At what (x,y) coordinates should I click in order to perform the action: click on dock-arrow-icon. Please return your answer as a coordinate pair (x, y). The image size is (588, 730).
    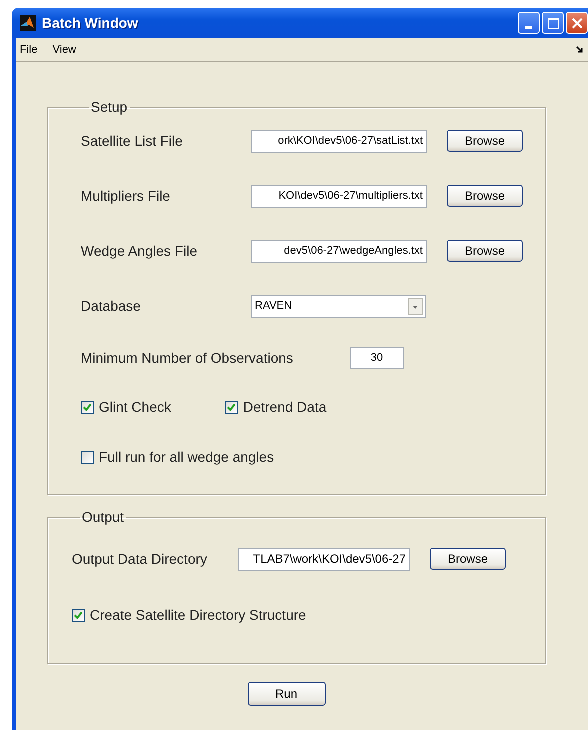
    Looking at the image, I should click on (580, 50).